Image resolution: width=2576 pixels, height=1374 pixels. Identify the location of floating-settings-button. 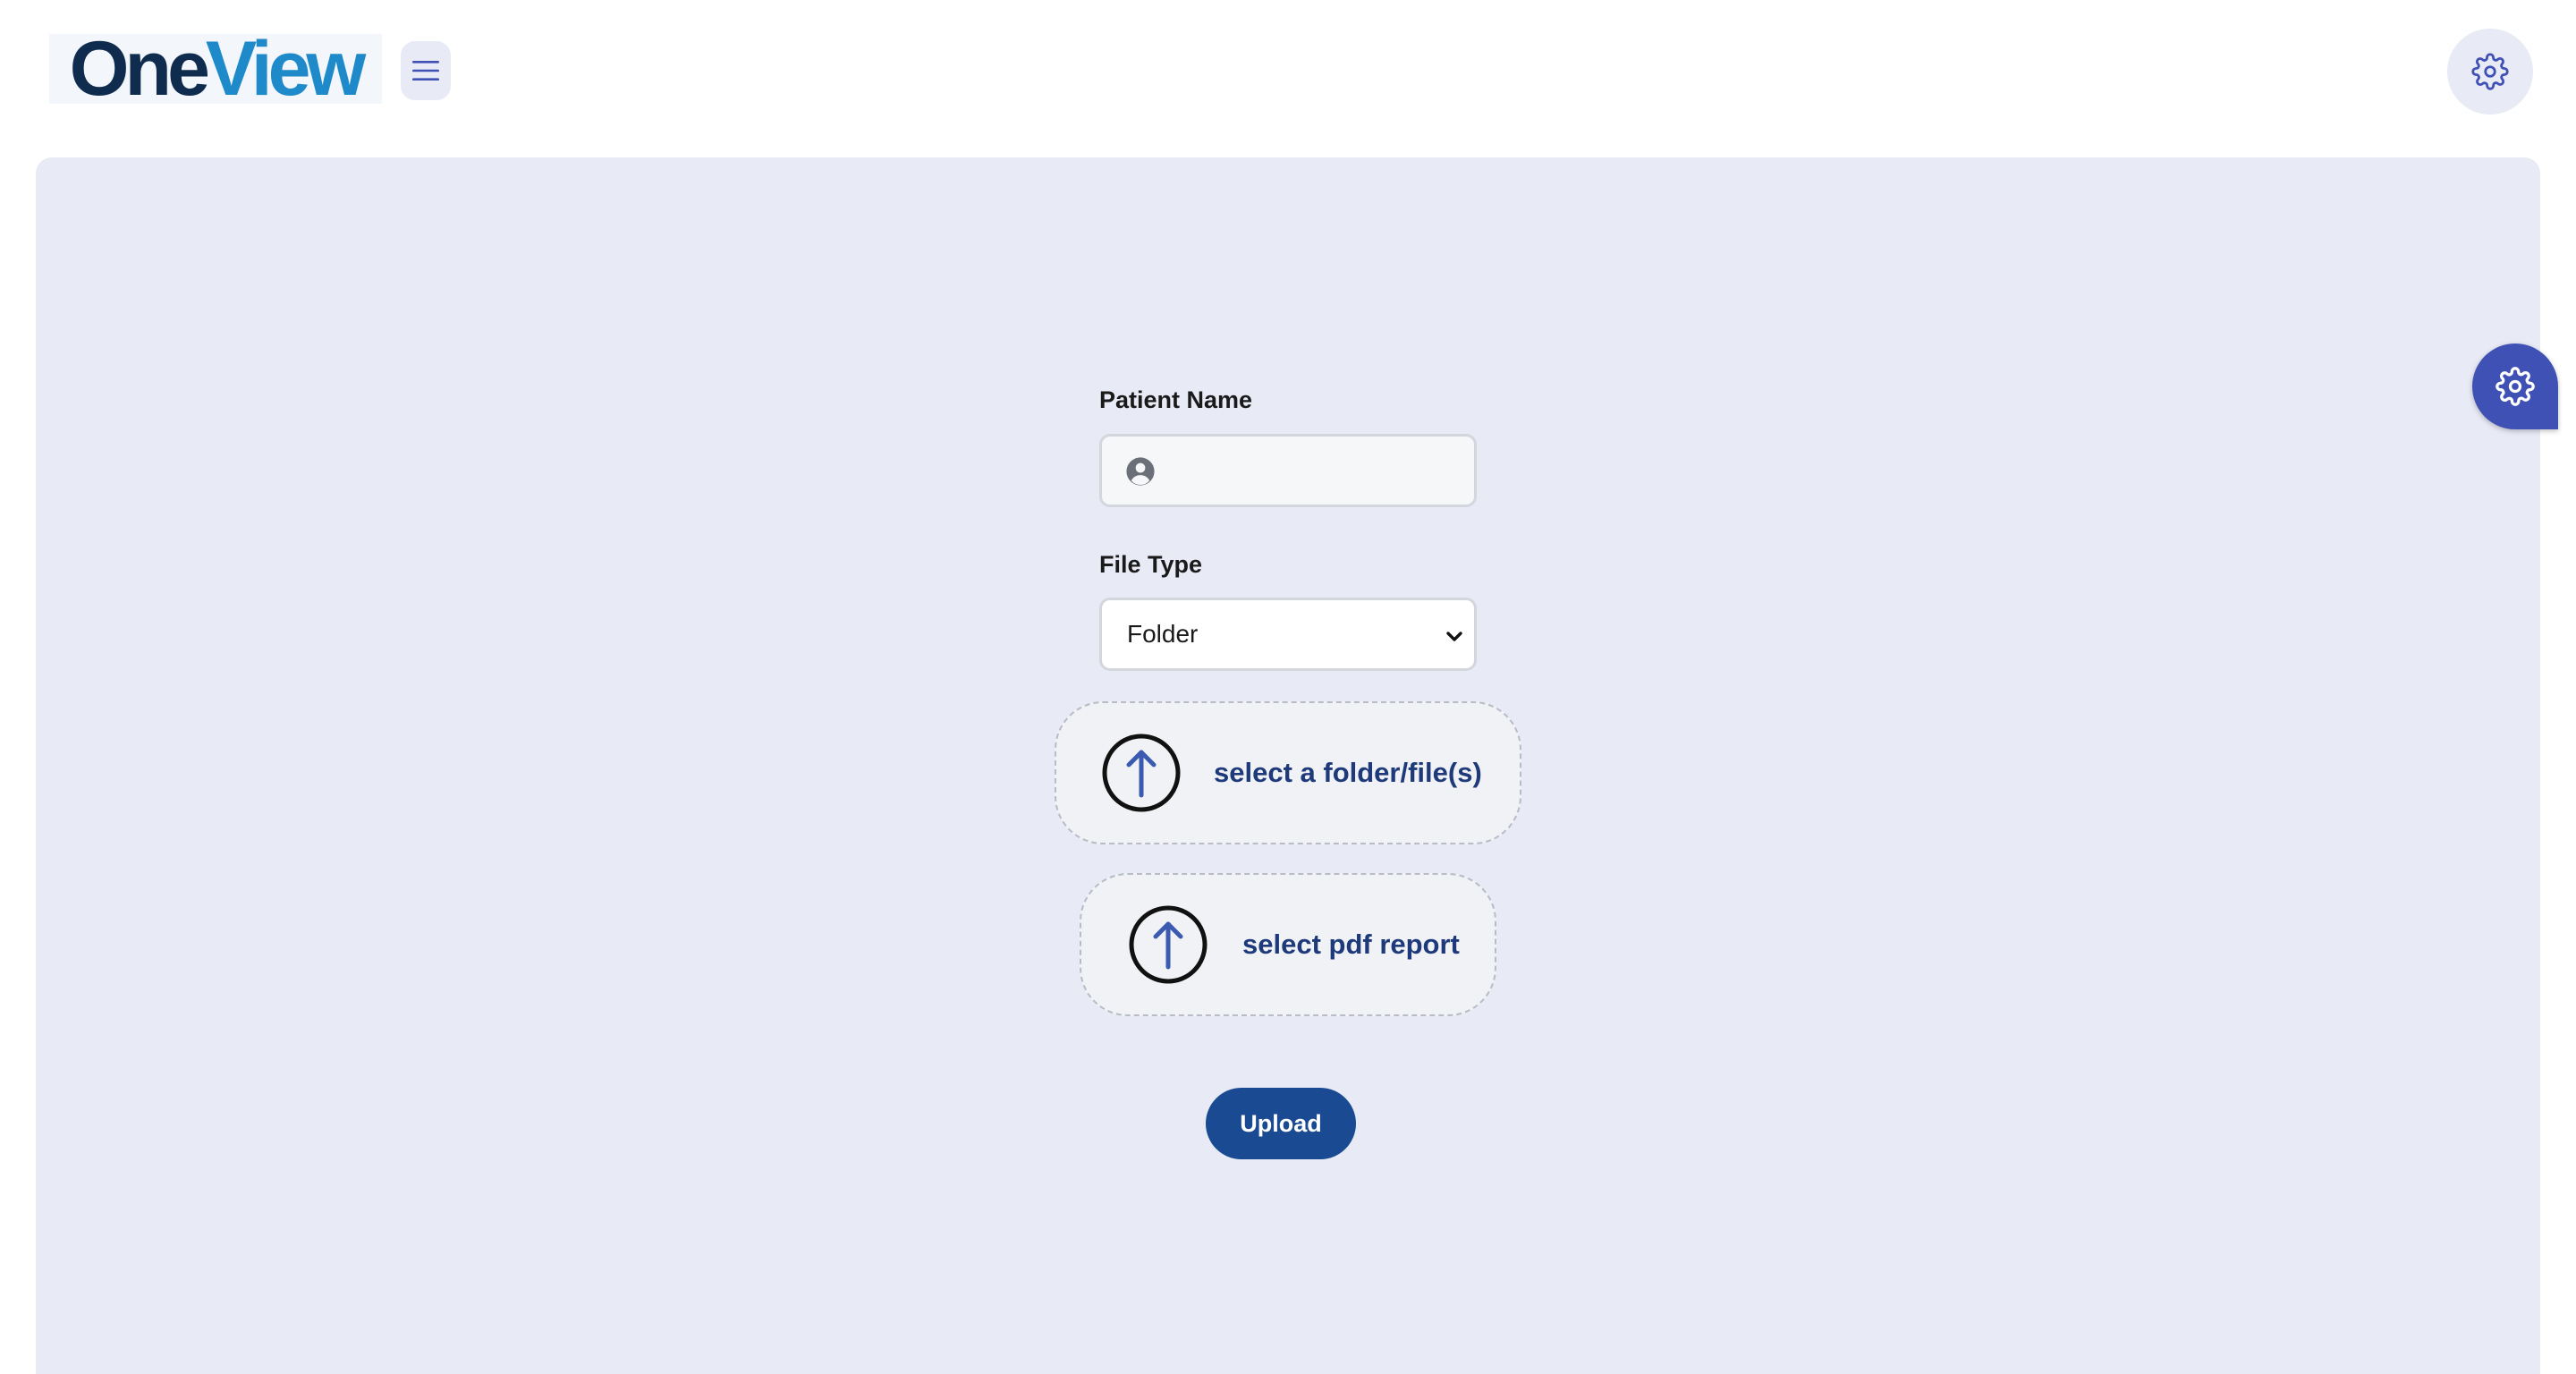
(2515, 386).